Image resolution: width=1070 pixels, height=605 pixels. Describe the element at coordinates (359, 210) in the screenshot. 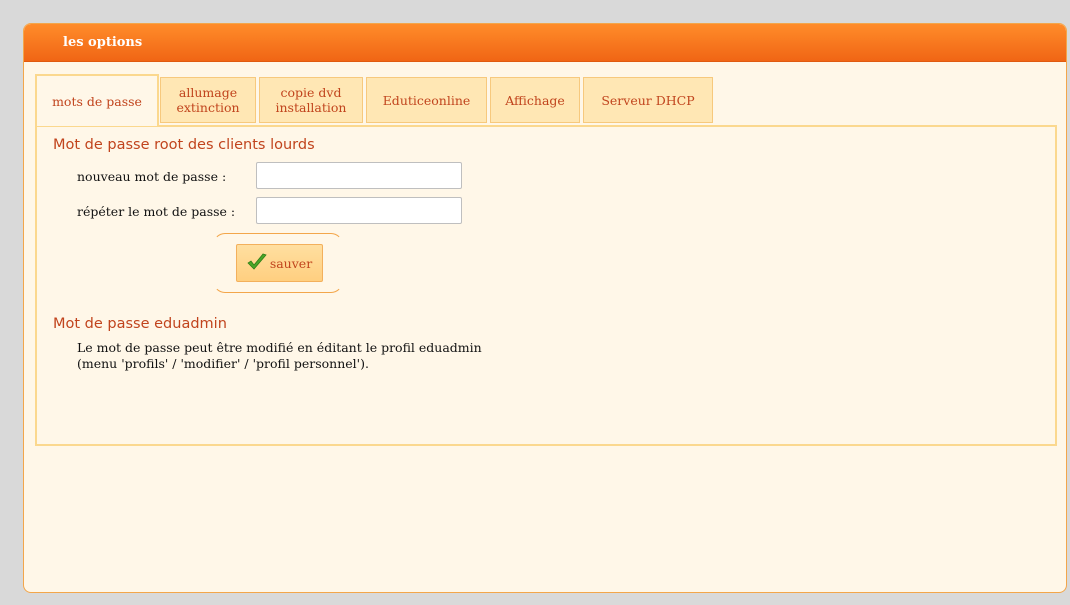

I see `repeat-password-input` at that location.